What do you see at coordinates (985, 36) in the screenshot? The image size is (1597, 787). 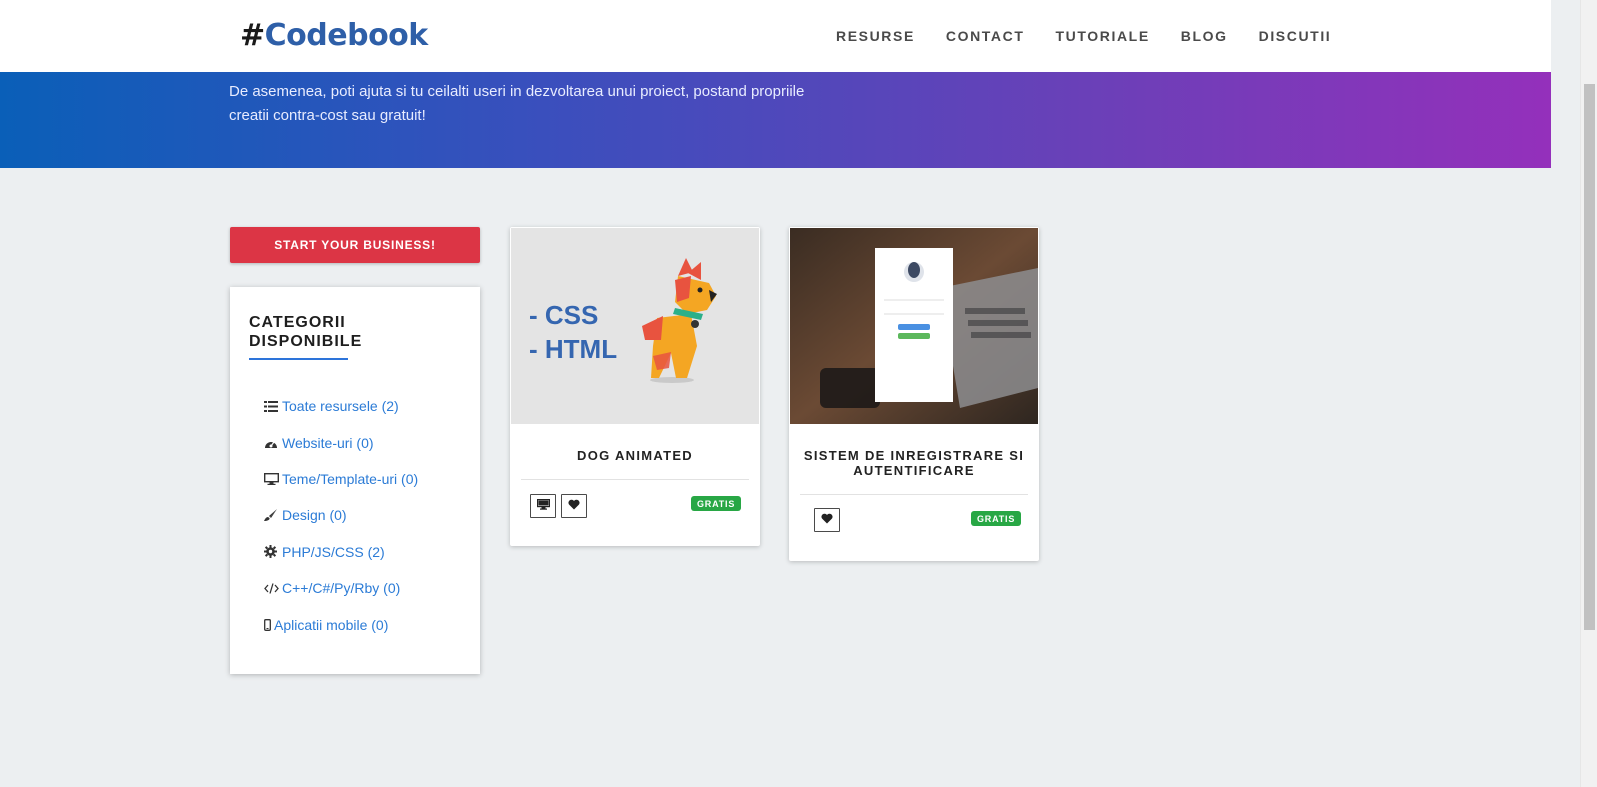 I see `nav-item-contact: CONTACT` at bounding box center [985, 36].